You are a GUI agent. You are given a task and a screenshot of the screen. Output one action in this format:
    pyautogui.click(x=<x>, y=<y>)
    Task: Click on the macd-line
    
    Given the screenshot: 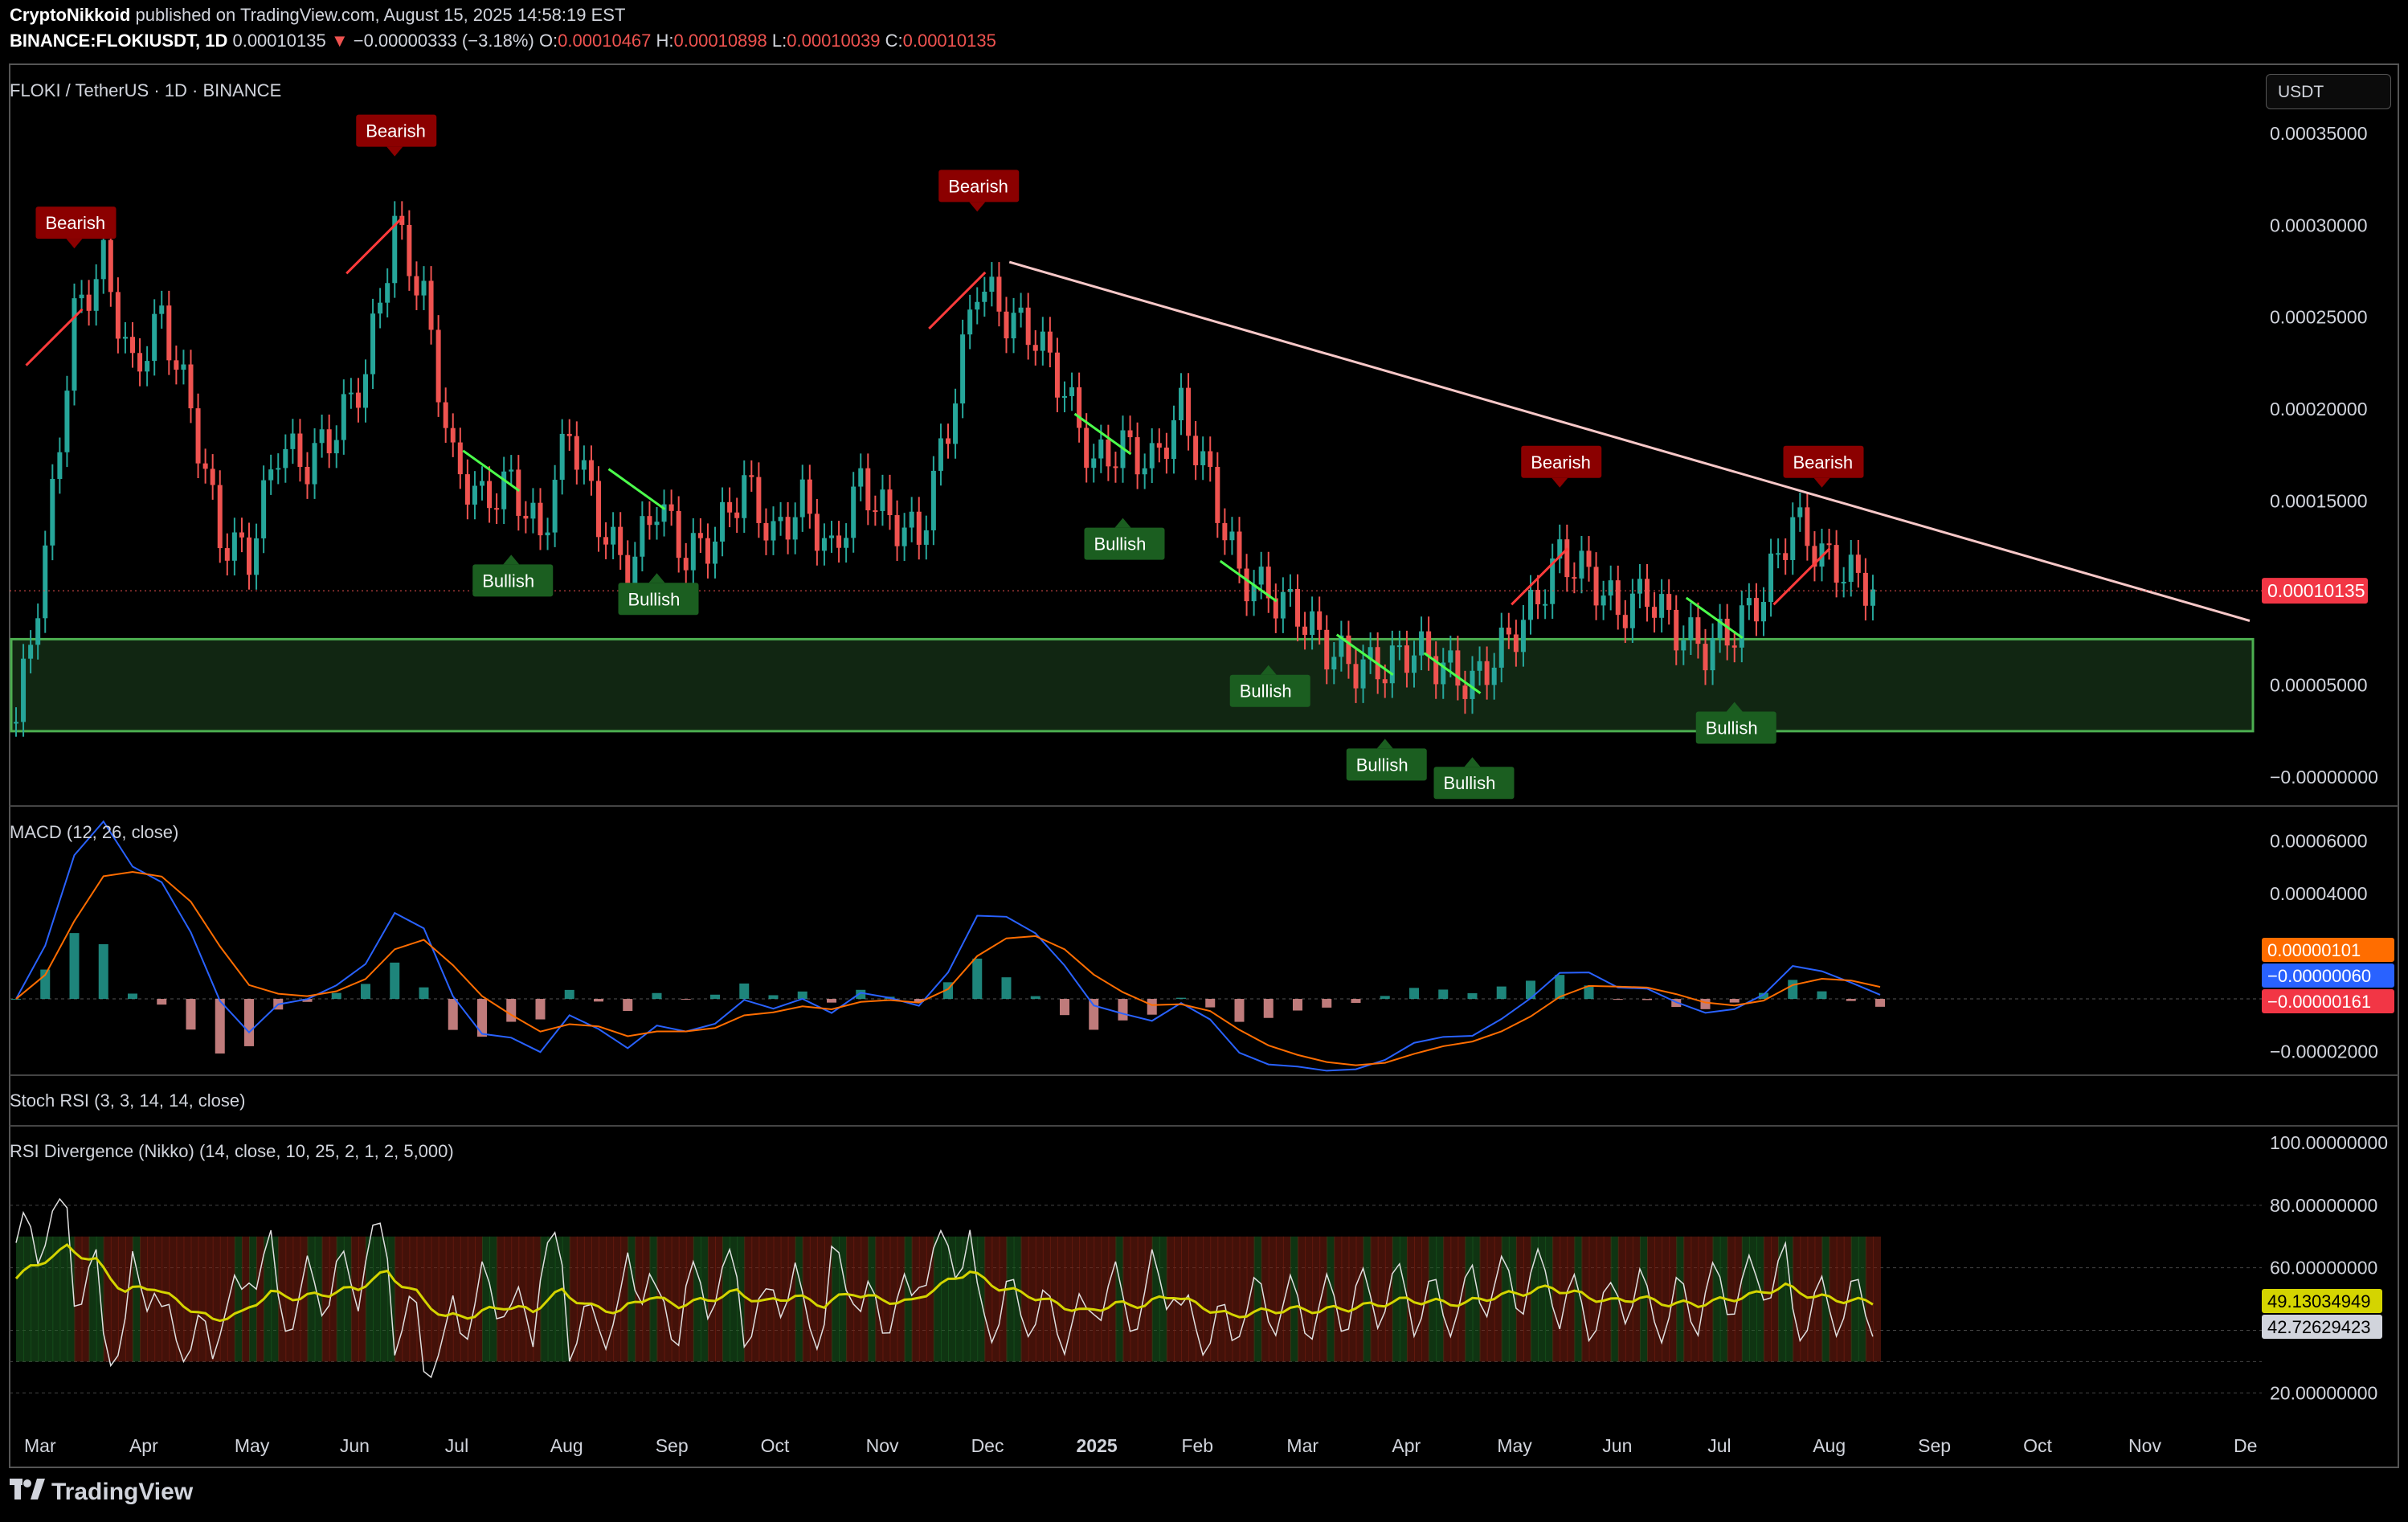 What is the action you would take?
    pyautogui.click(x=948, y=946)
    